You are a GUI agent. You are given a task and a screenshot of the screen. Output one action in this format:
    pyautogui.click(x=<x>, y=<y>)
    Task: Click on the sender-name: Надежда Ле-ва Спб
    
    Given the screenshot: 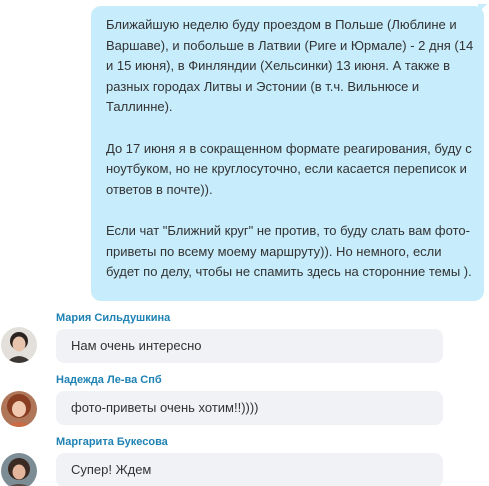 What is the action you would take?
    pyautogui.click(x=109, y=380)
    